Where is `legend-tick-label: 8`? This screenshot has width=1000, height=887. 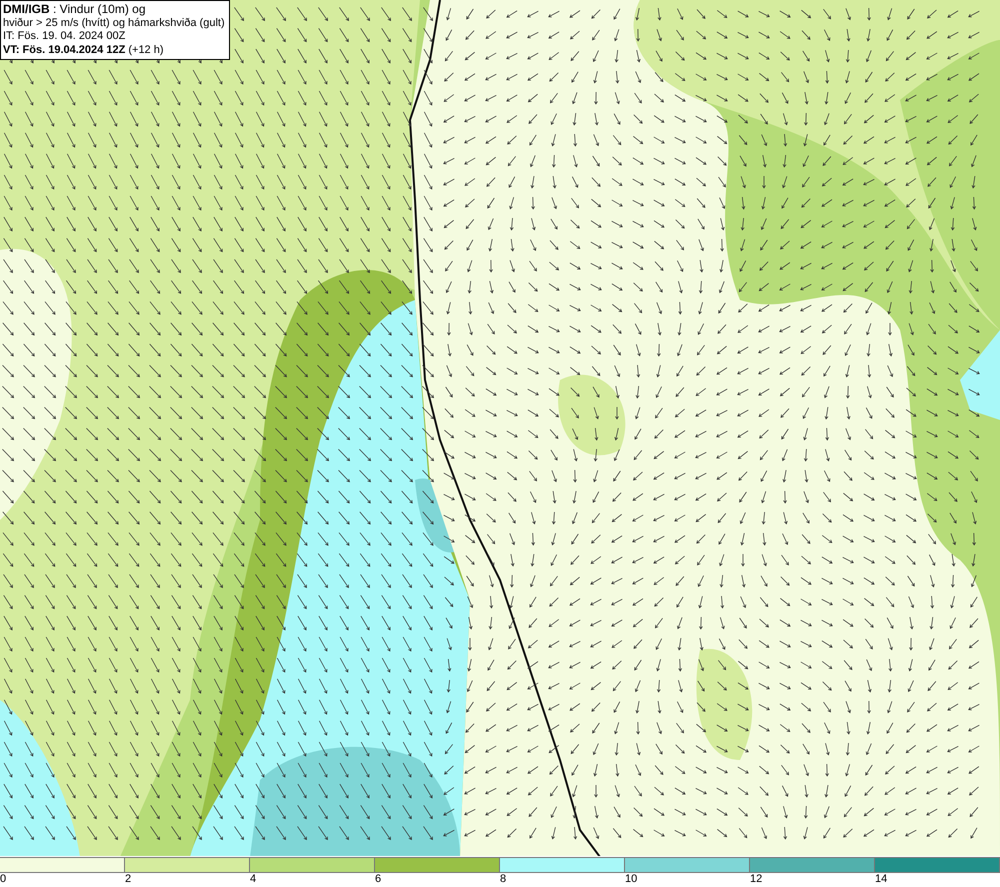 legend-tick-label: 8 is located at coordinates (503, 879).